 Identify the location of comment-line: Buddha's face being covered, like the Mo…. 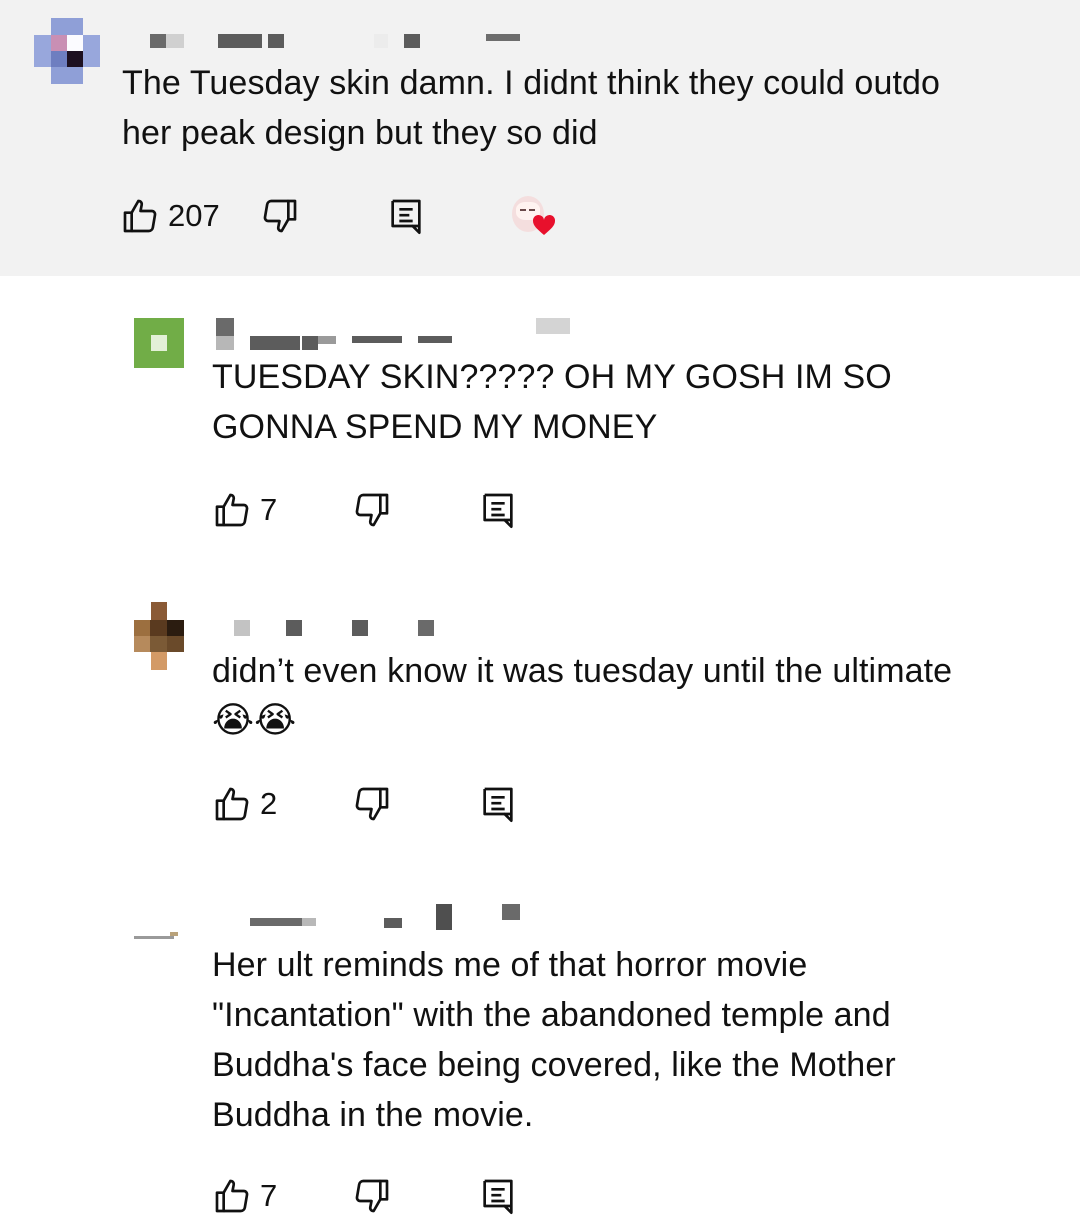
(554, 1065).